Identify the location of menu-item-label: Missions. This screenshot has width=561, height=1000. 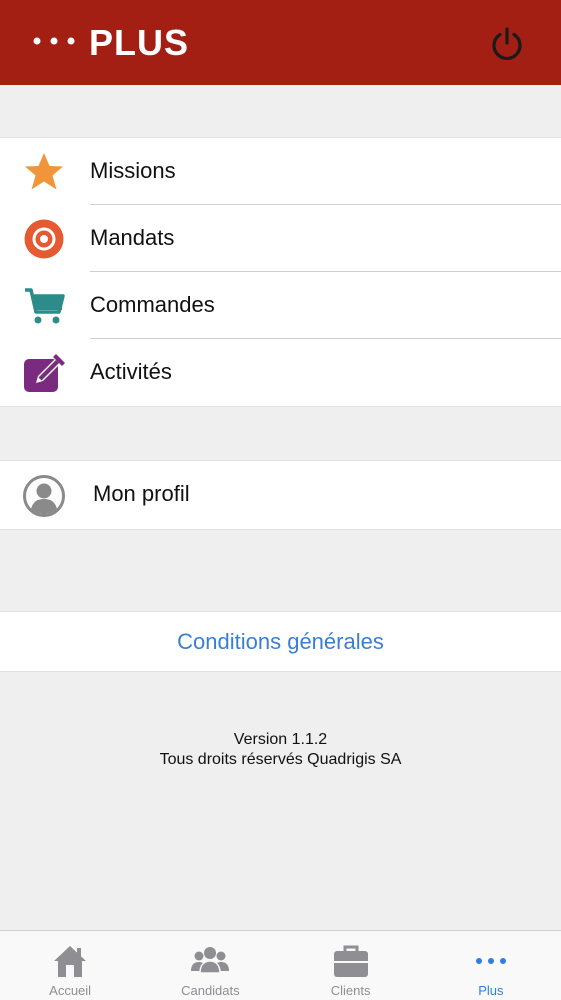
(133, 170).